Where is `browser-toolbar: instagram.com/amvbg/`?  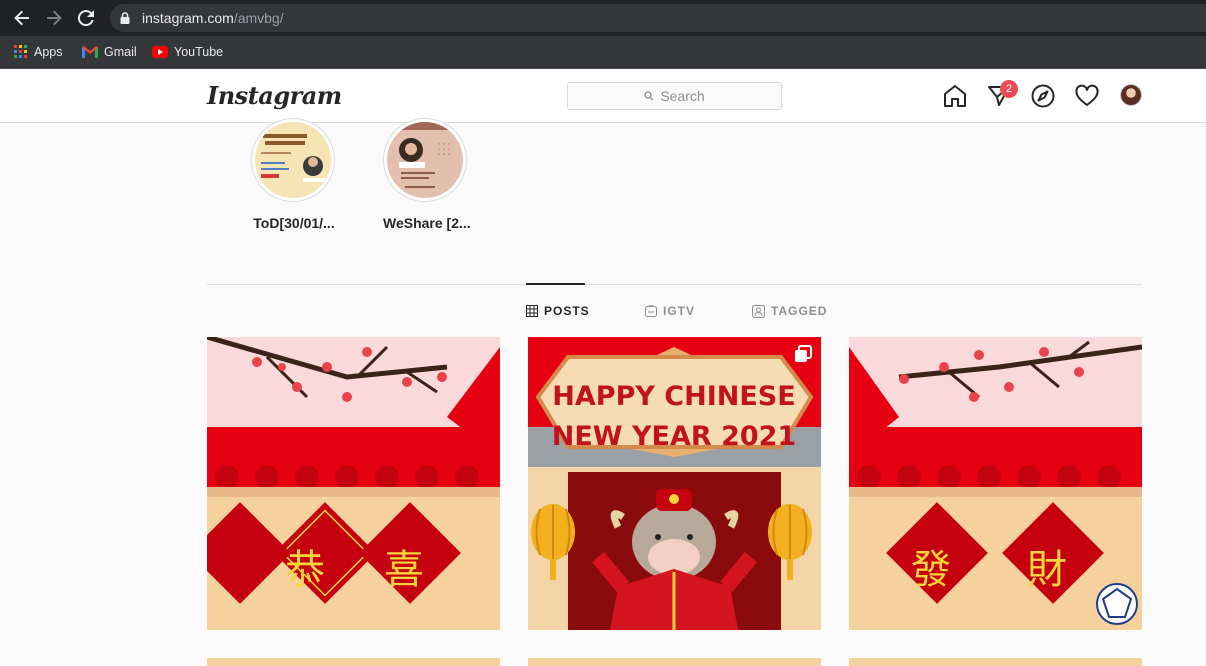 browser-toolbar: instagram.com/amvbg/ is located at coordinates (603, 18).